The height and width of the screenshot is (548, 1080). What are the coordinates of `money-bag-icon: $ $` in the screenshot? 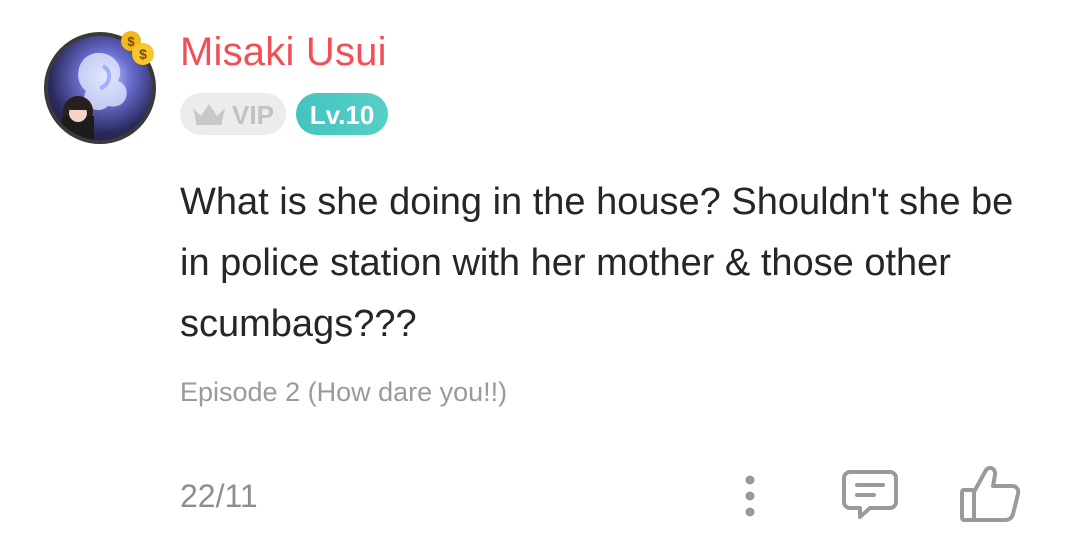 It's located at (137, 48).